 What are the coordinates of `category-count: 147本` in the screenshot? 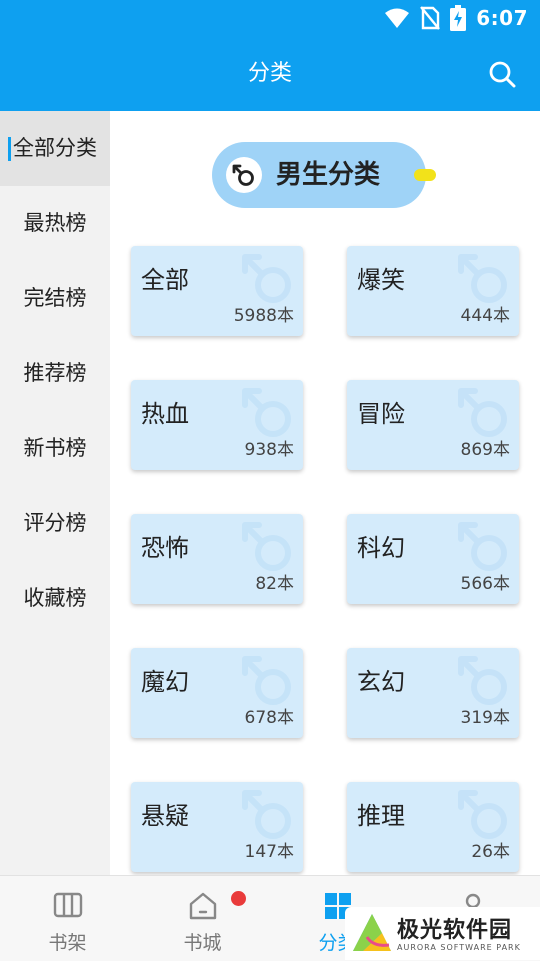 It's located at (269, 852).